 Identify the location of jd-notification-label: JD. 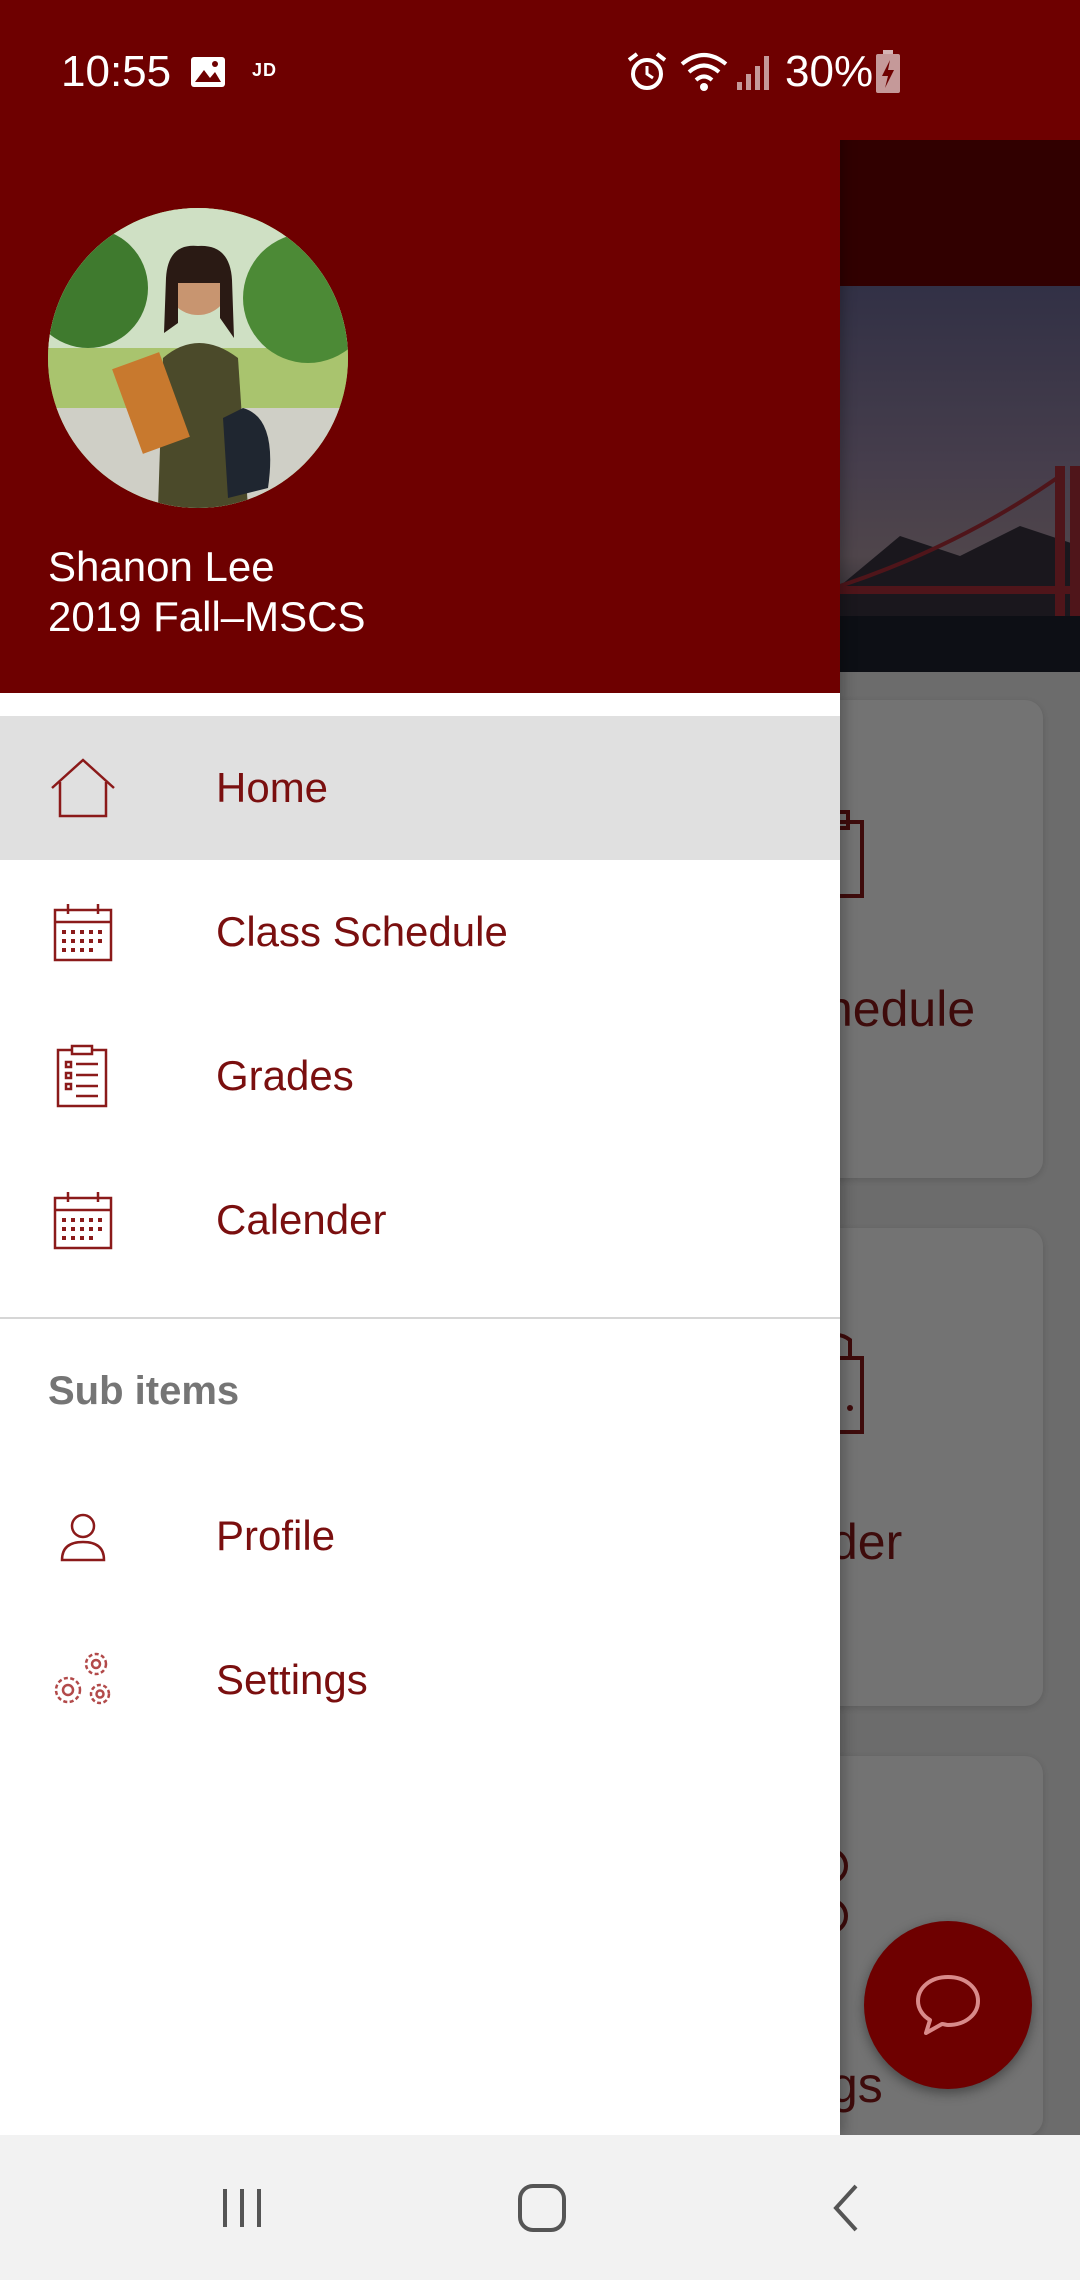
(265, 70).